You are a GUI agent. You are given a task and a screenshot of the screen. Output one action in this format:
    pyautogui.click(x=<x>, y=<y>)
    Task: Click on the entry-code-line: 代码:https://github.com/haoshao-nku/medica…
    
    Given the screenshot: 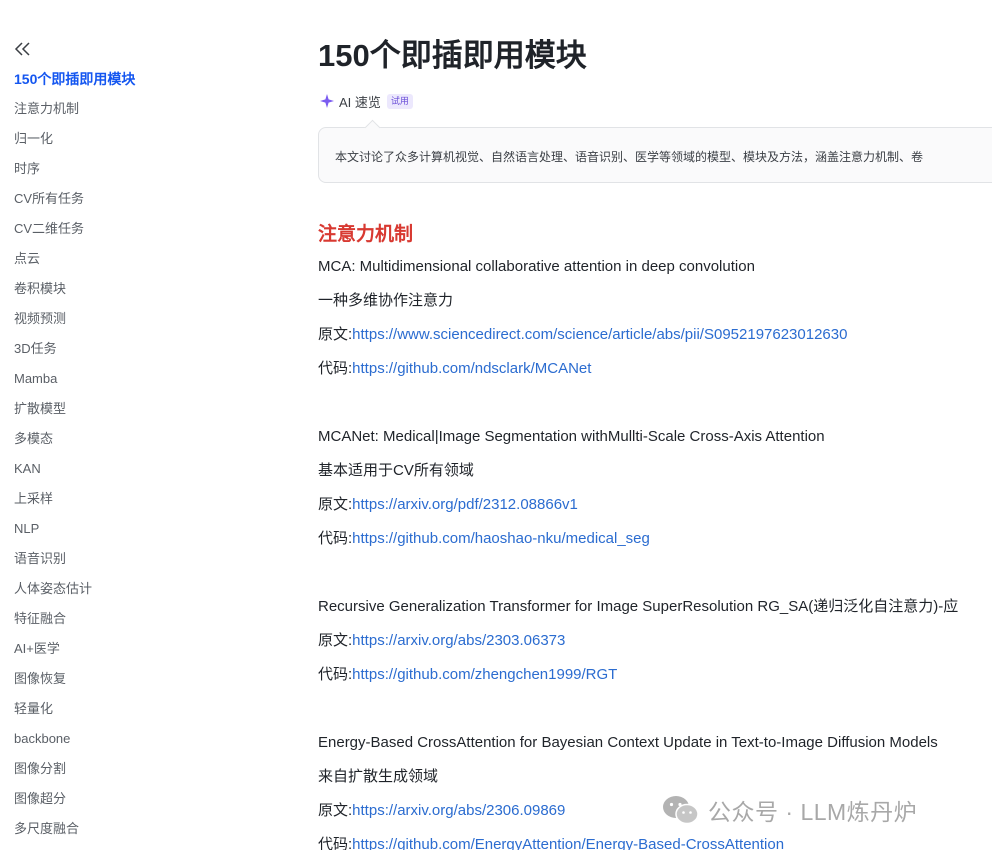 What is the action you would take?
    pyautogui.click(x=484, y=539)
    